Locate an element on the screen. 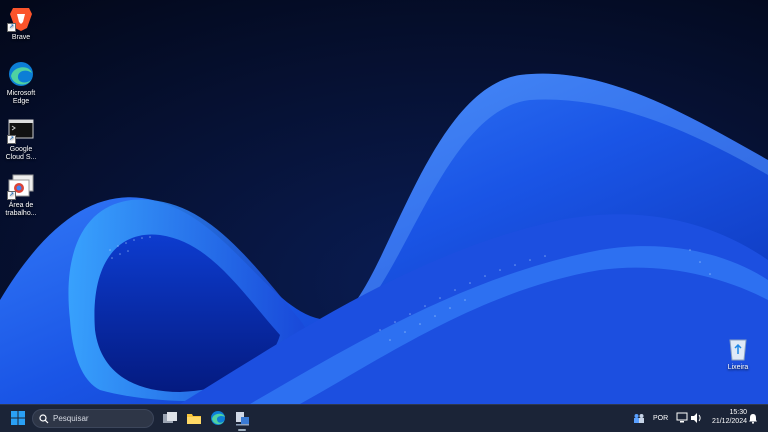 The image size is (768, 432). taskbar-search: Pesquisar is located at coordinates (93, 418).